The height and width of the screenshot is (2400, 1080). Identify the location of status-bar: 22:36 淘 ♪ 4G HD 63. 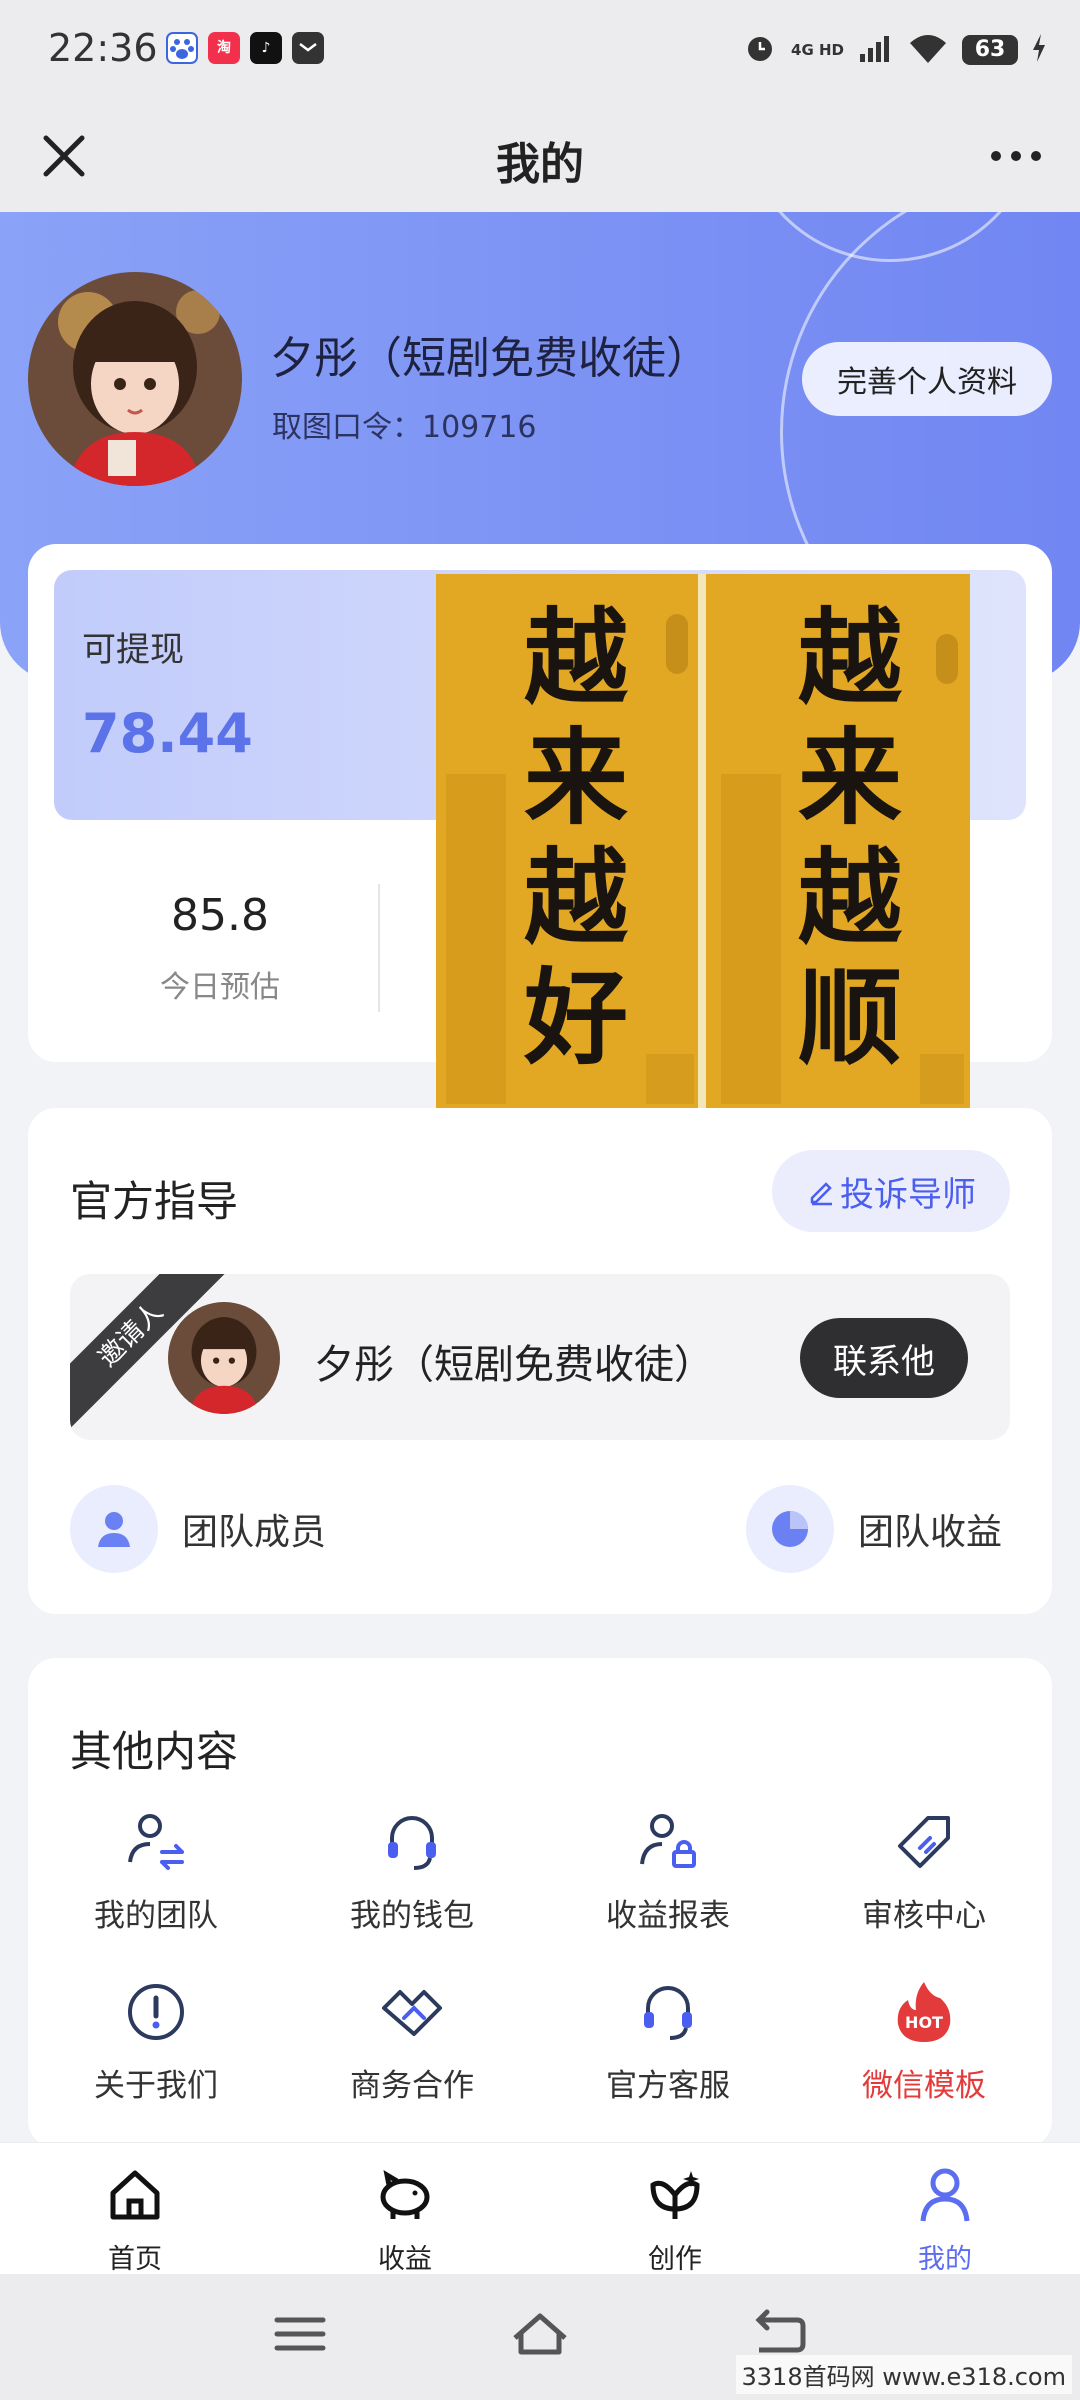
(540, 50).